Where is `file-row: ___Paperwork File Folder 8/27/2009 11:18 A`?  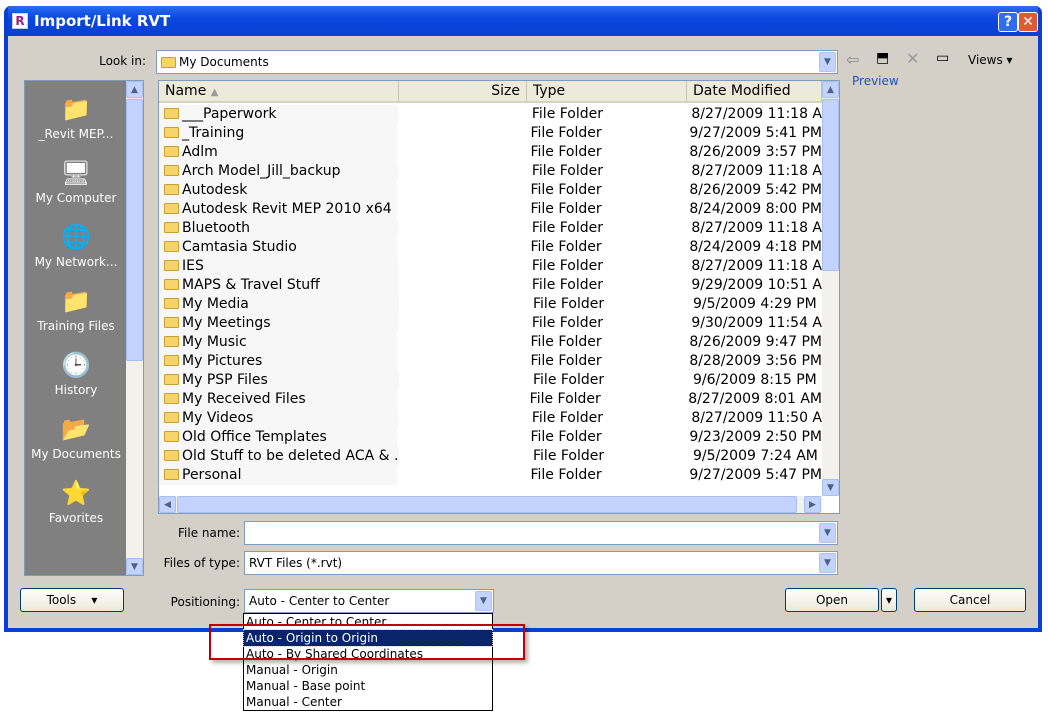
file-row: ___Paperwork File Folder 8/27/2009 11:18 A is located at coordinates (490, 114).